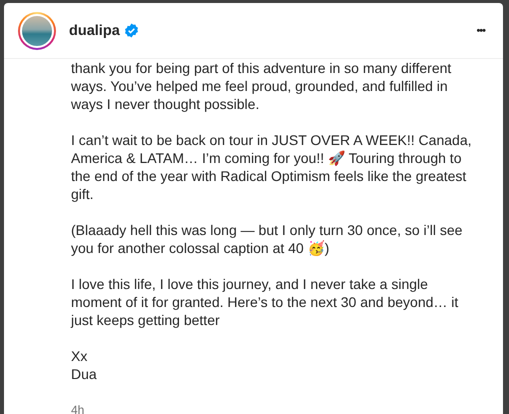 The height and width of the screenshot is (414, 509). Describe the element at coordinates (77, 408) in the screenshot. I see `post-time: 4h` at that location.